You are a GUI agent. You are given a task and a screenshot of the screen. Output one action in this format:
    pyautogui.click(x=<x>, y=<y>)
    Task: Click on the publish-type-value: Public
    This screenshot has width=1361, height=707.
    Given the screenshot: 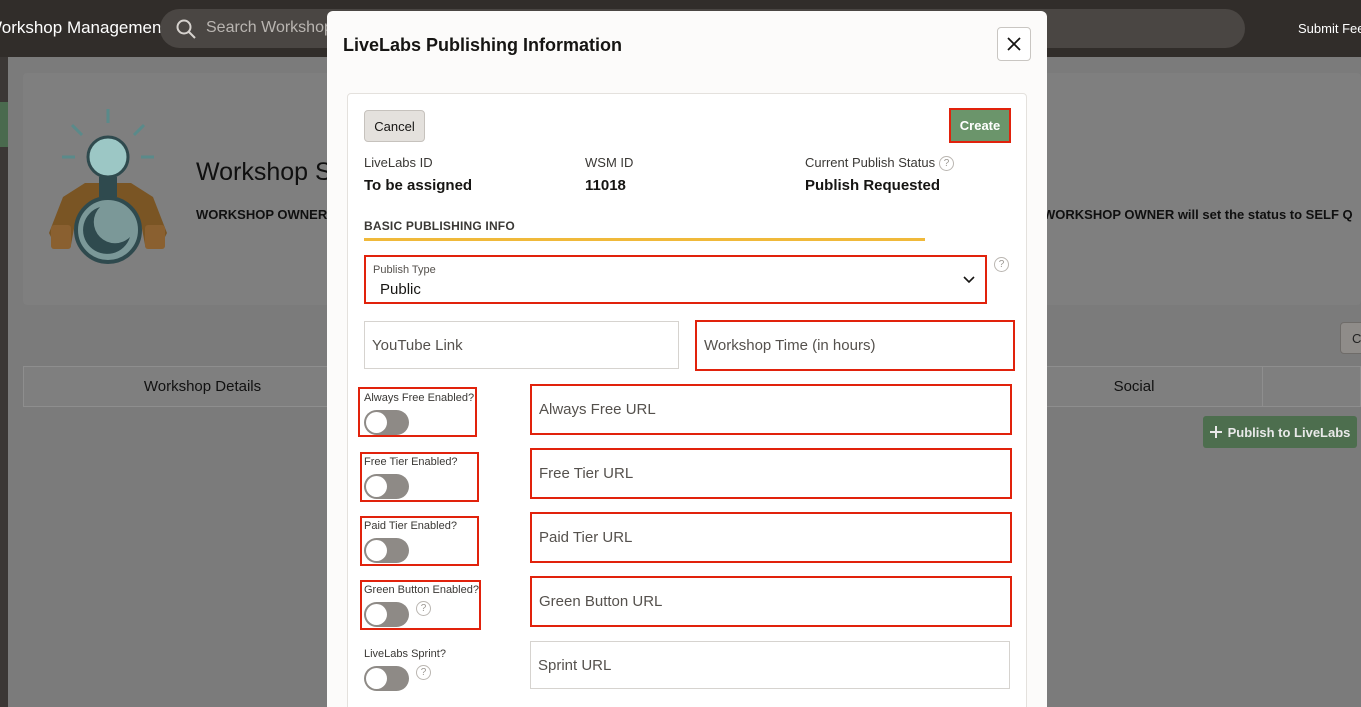 What is the action you would take?
    pyautogui.click(x=400, y=289)
    